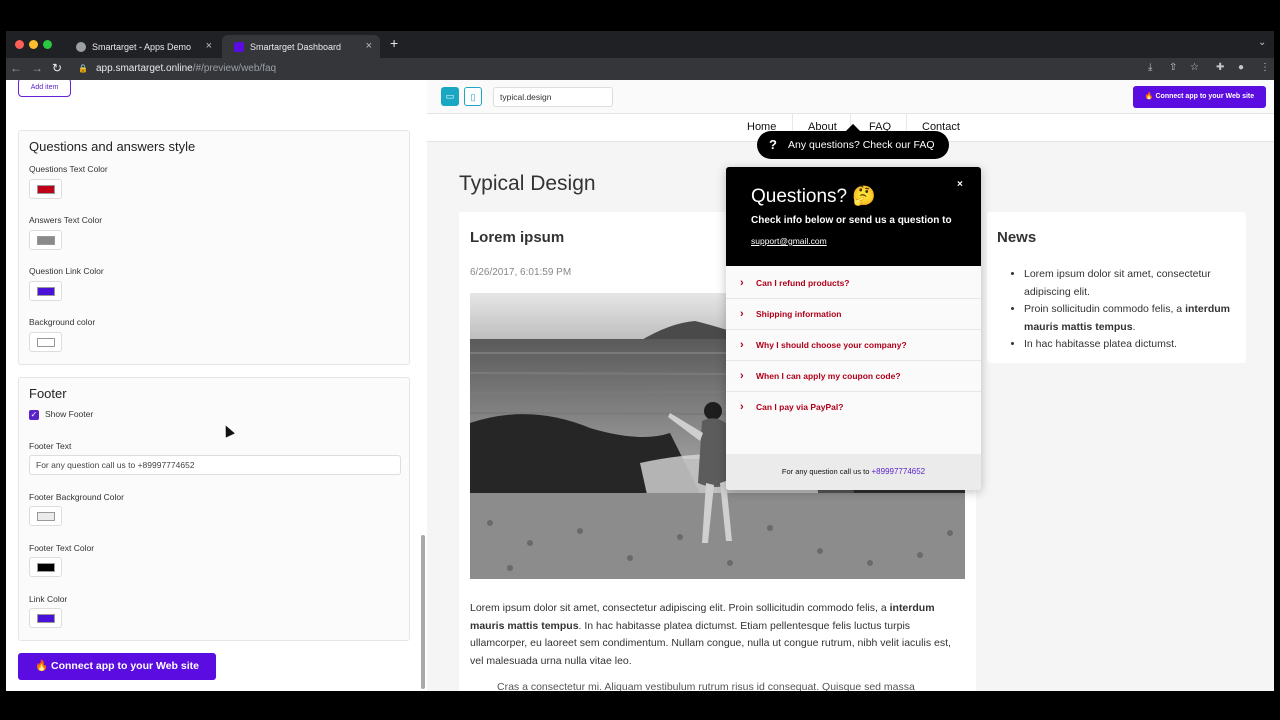 This screenshot has height=720, width=1280. I want to click on footer-text-label: Footer Text, so click(50, 446).